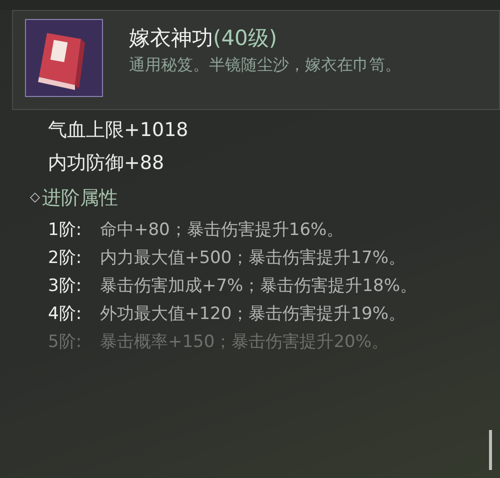 This screenshot has height=478, width=500. Describe the element at coordinates (222, 230) in the screenshot. I see `tier-text: 命中+80；暴击伤害提升16%。` at that location.